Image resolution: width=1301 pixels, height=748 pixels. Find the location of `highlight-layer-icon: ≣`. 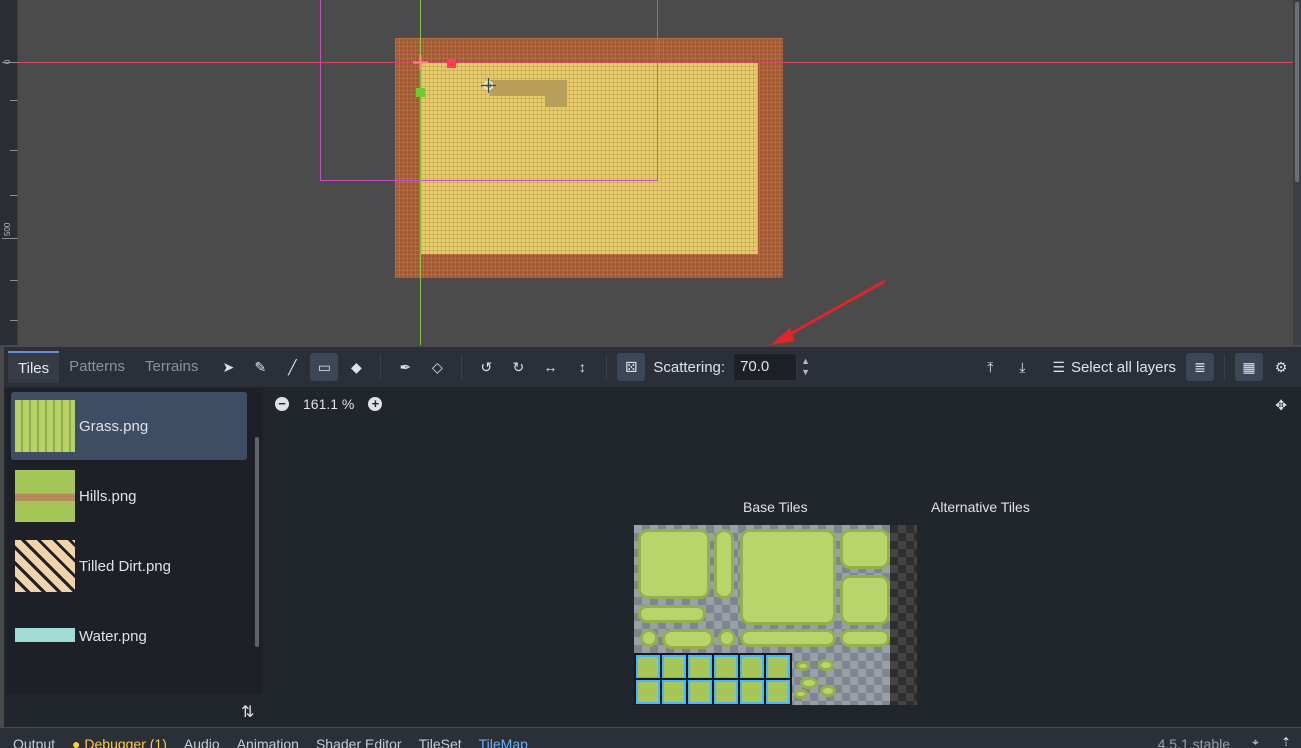

highlight-layer-icon: ≣ is located at coordinates (1200, 367).